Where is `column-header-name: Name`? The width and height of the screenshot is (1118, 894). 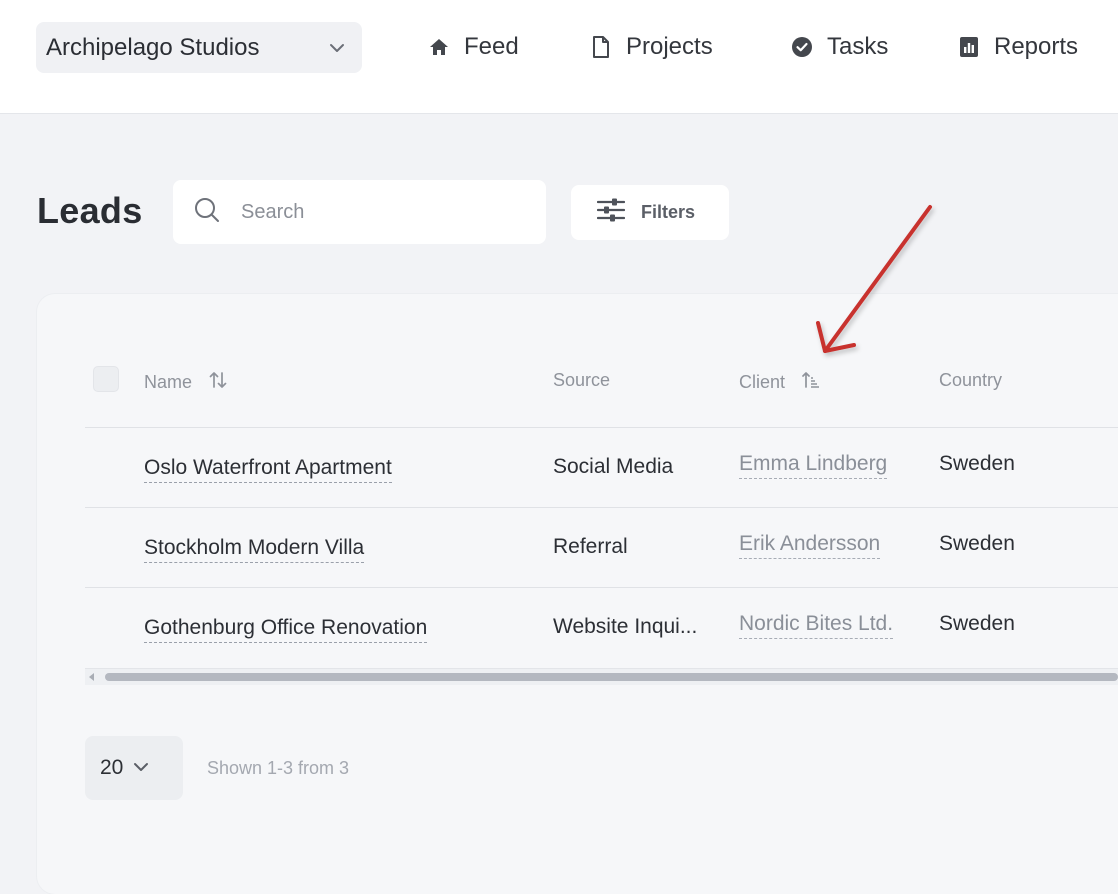 column-header-name: Name is located at coordinates (186, 382).